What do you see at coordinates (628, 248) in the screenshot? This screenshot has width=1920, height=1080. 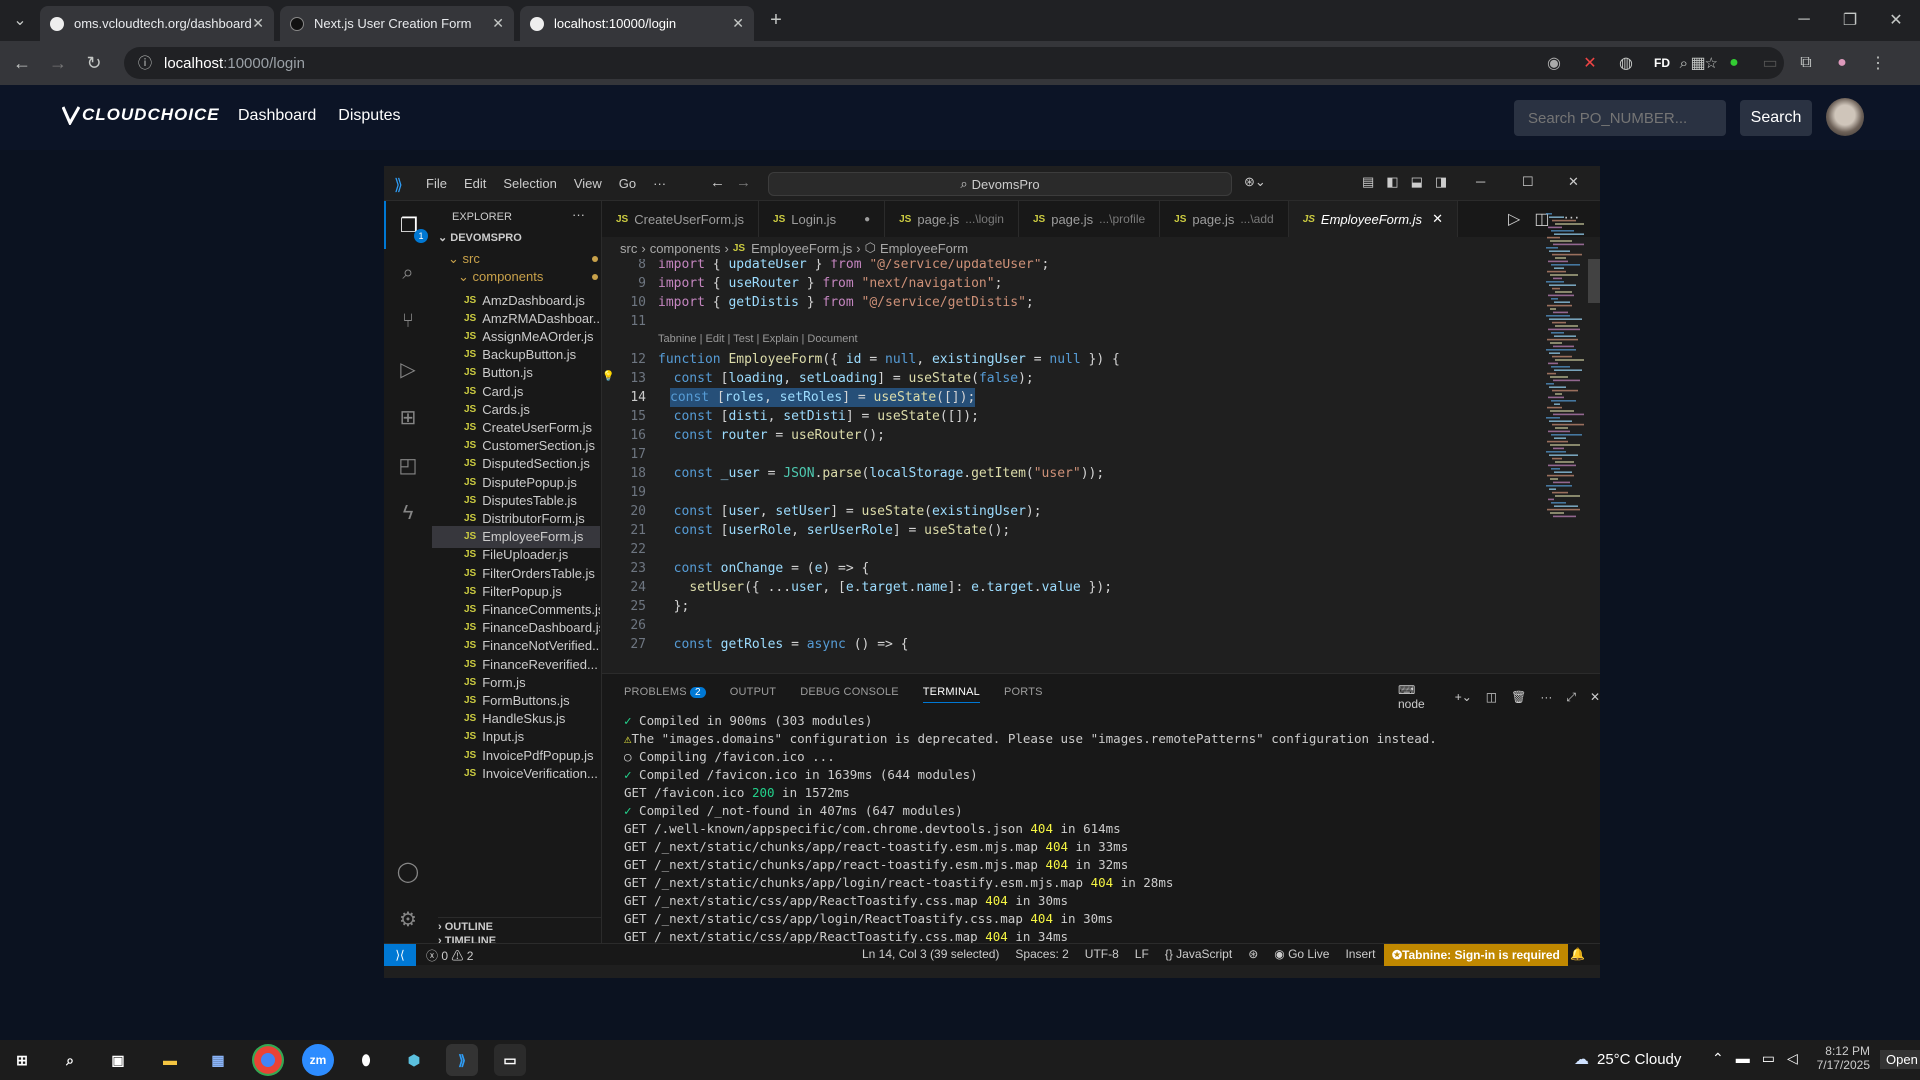 I see `breadcrumb-src: src` at bounding box center [628, 248].